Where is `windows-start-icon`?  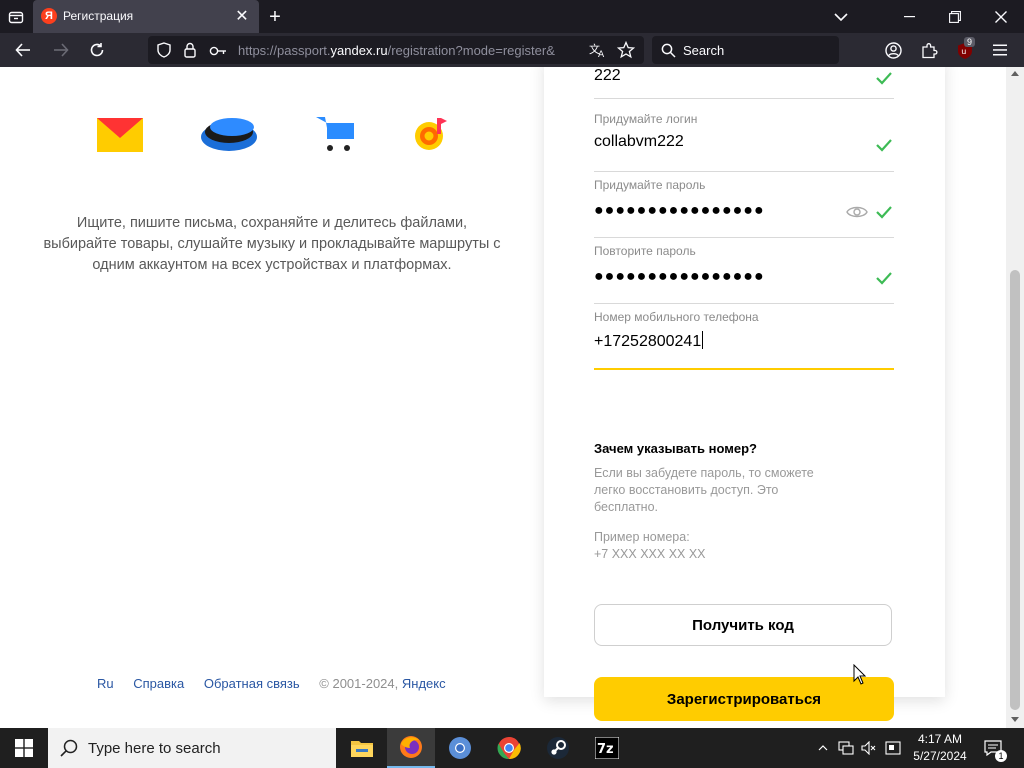
windows-start-icon is located at coordinates (24, 748).